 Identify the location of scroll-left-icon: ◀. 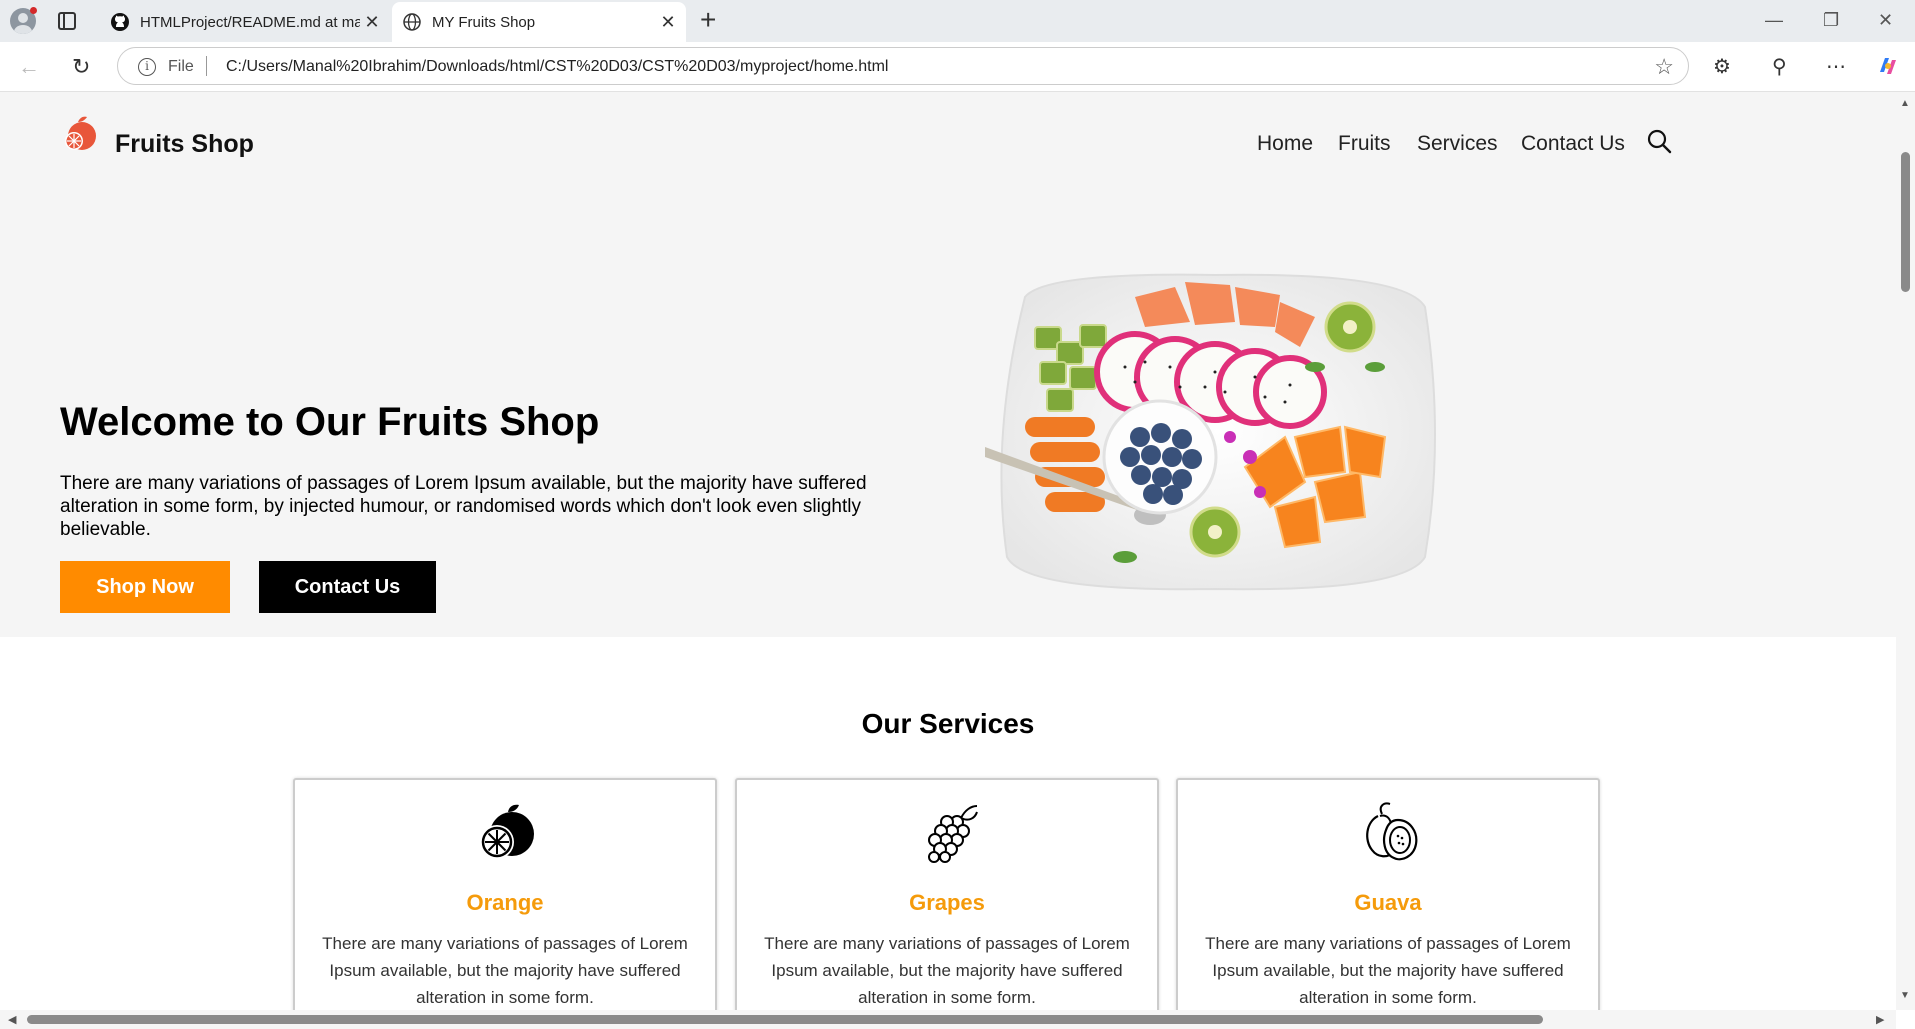
(12, 1019).